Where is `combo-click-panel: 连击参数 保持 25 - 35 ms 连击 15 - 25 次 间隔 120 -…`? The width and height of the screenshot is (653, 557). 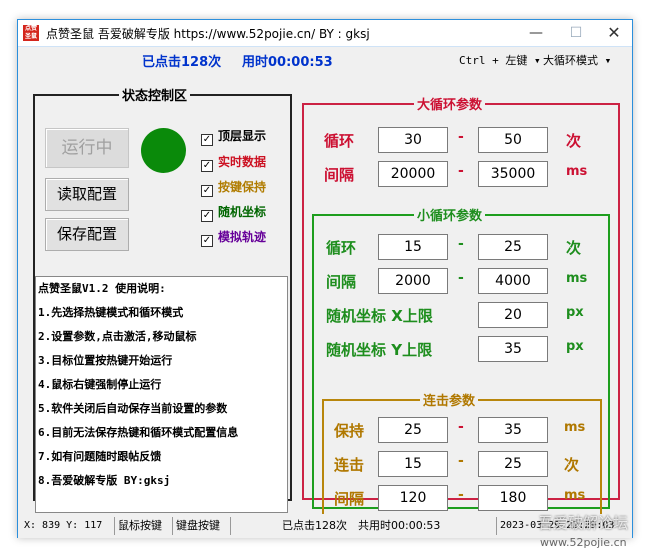
combo-click-panel: 连击参数 保持 25 - 35 ms 连击 15 - 25 次 间隔 120 -… is located at coordinates (462, 454).